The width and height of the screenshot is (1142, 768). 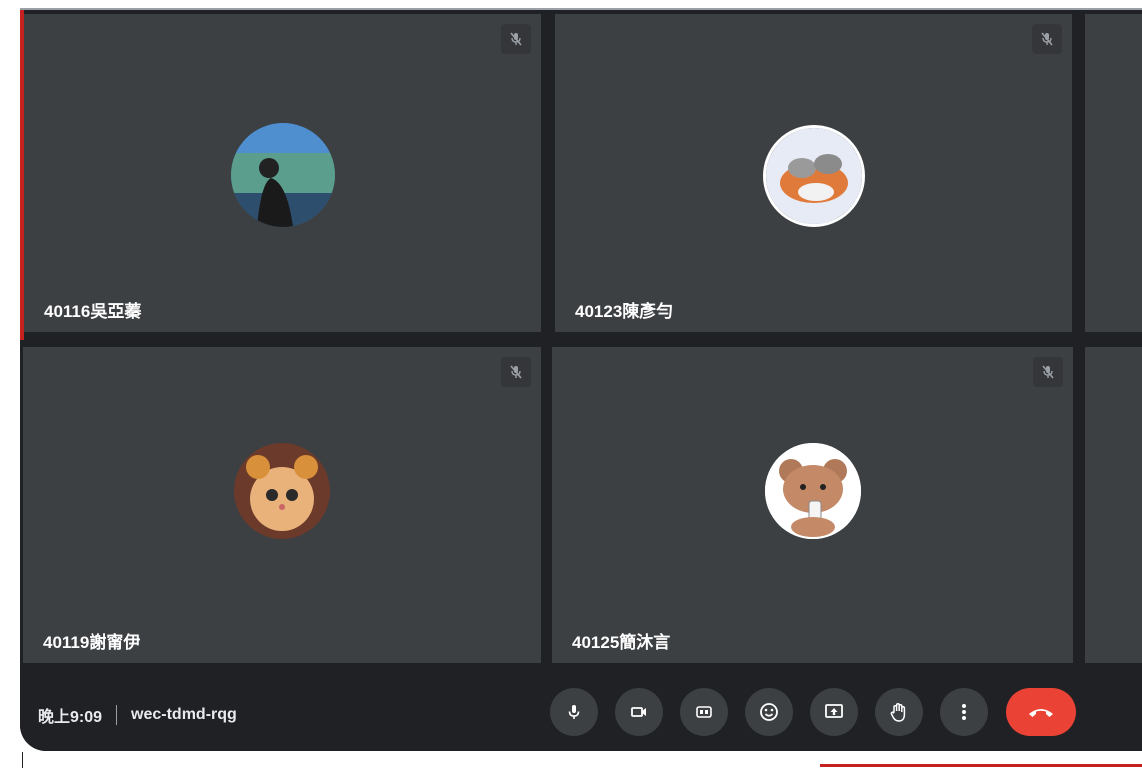 I want to click on end-call-icon, so click(x=1041, y=712).